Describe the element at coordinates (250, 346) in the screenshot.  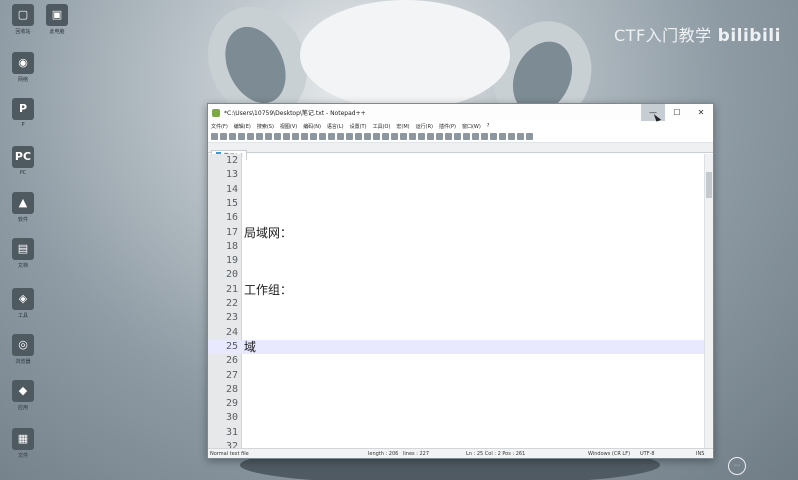
I see `line-text: 域` at that location.